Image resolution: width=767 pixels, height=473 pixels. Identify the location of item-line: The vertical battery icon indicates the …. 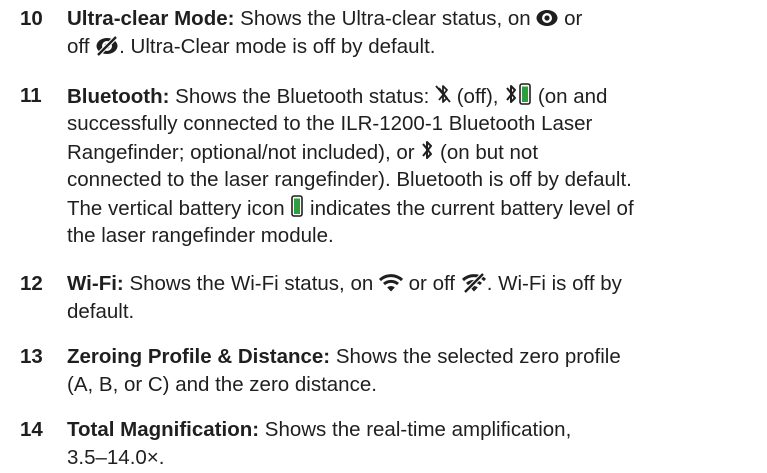
(412, 208).